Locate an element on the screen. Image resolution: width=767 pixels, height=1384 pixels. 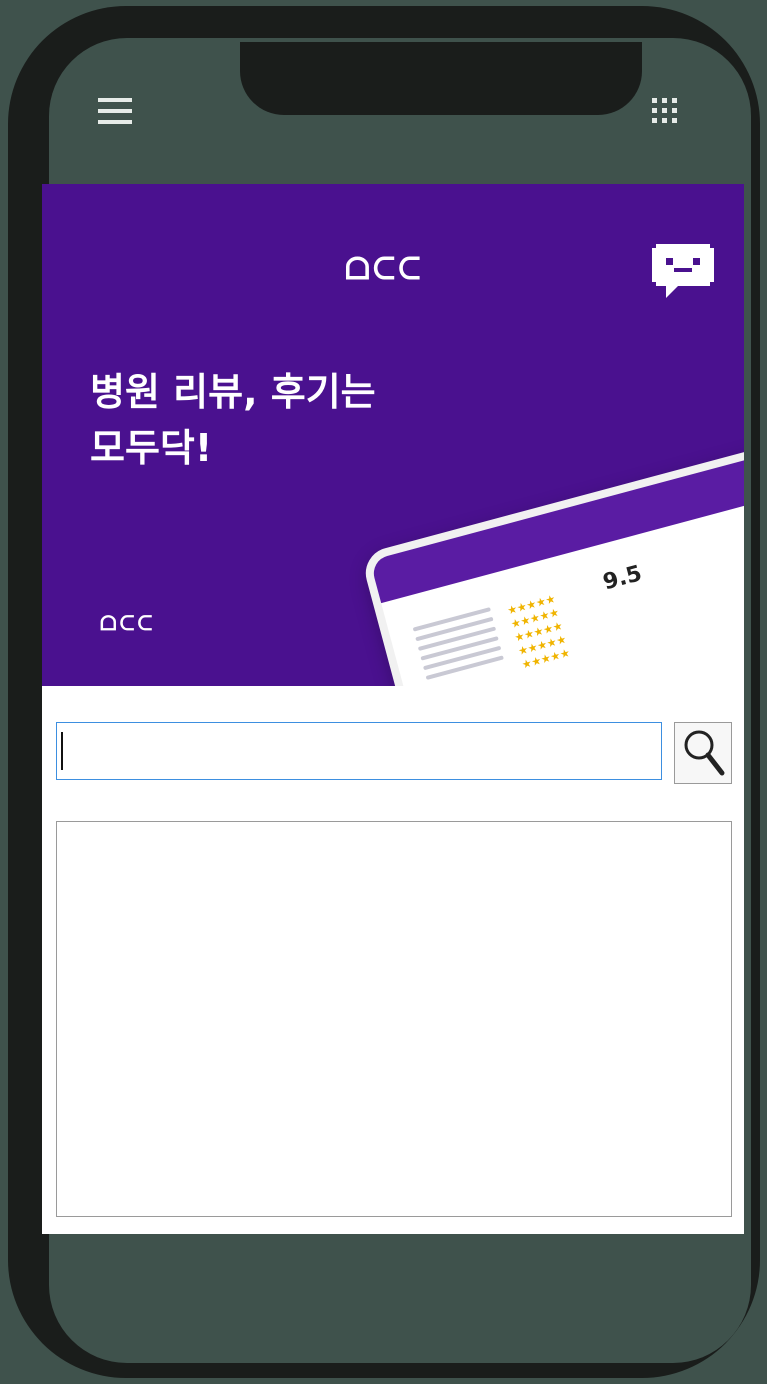
device-notch is located at coordinates (441, 78).